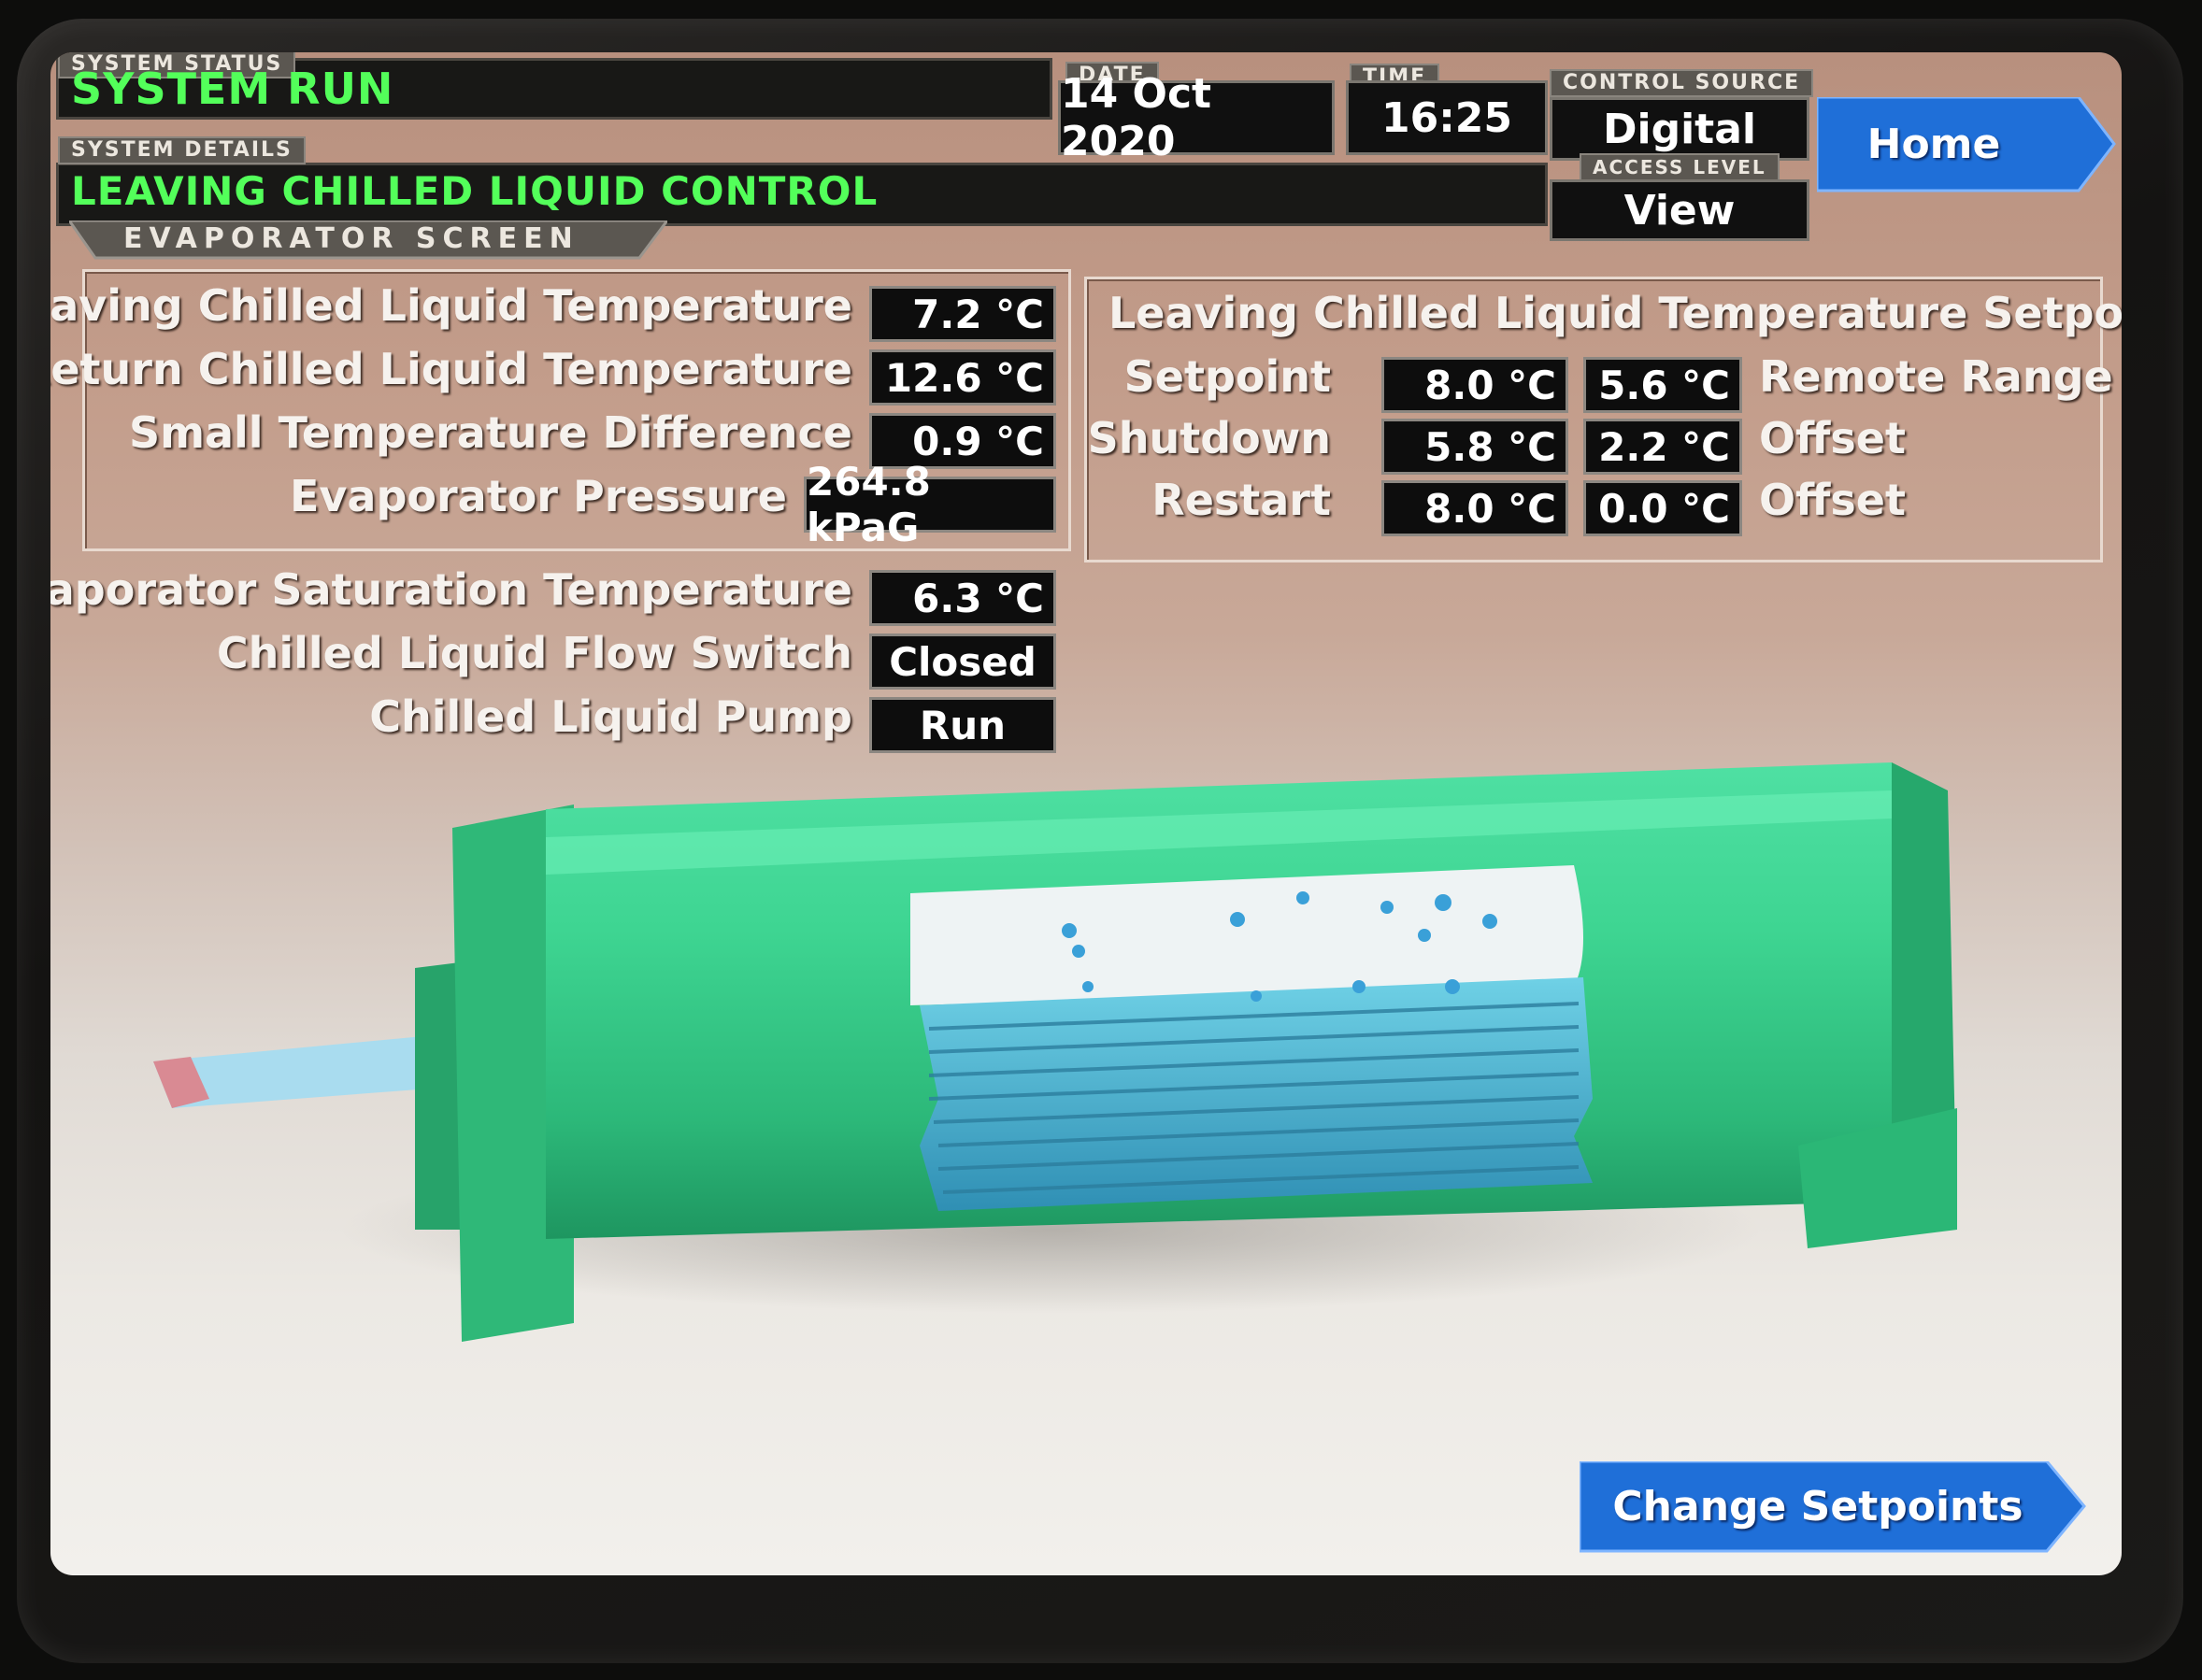 The width and height of the screenshot is (2202, 1680). Describe the element at coordinates (1474, 385) in the screenshot. I see `setpoint-value: 8.0 °C` at that location.